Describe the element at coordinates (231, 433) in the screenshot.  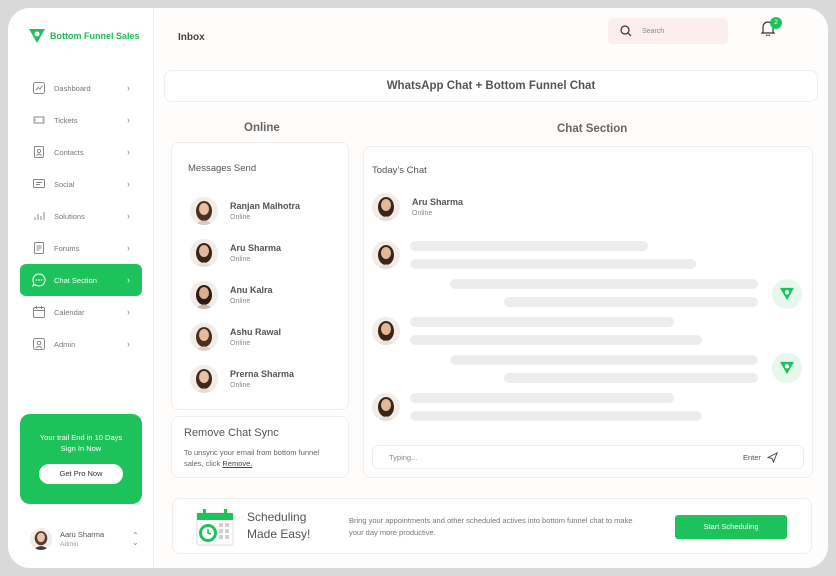
I see `remove-chat-sync-title: Remove Chat Sync` at that location.